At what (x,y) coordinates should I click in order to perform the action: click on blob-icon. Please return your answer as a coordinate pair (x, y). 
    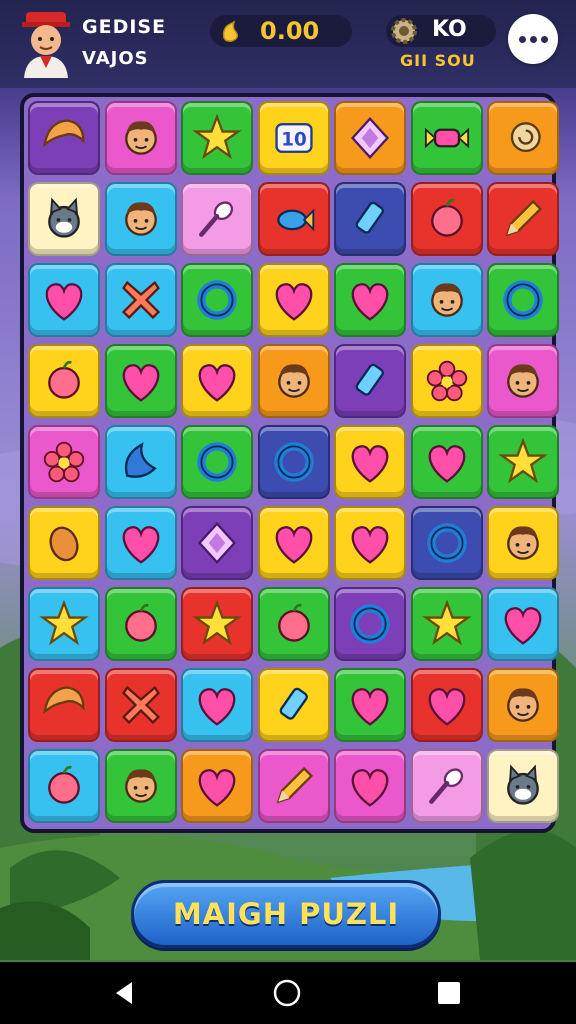
    Looking at the image, I should click on (64, 379).